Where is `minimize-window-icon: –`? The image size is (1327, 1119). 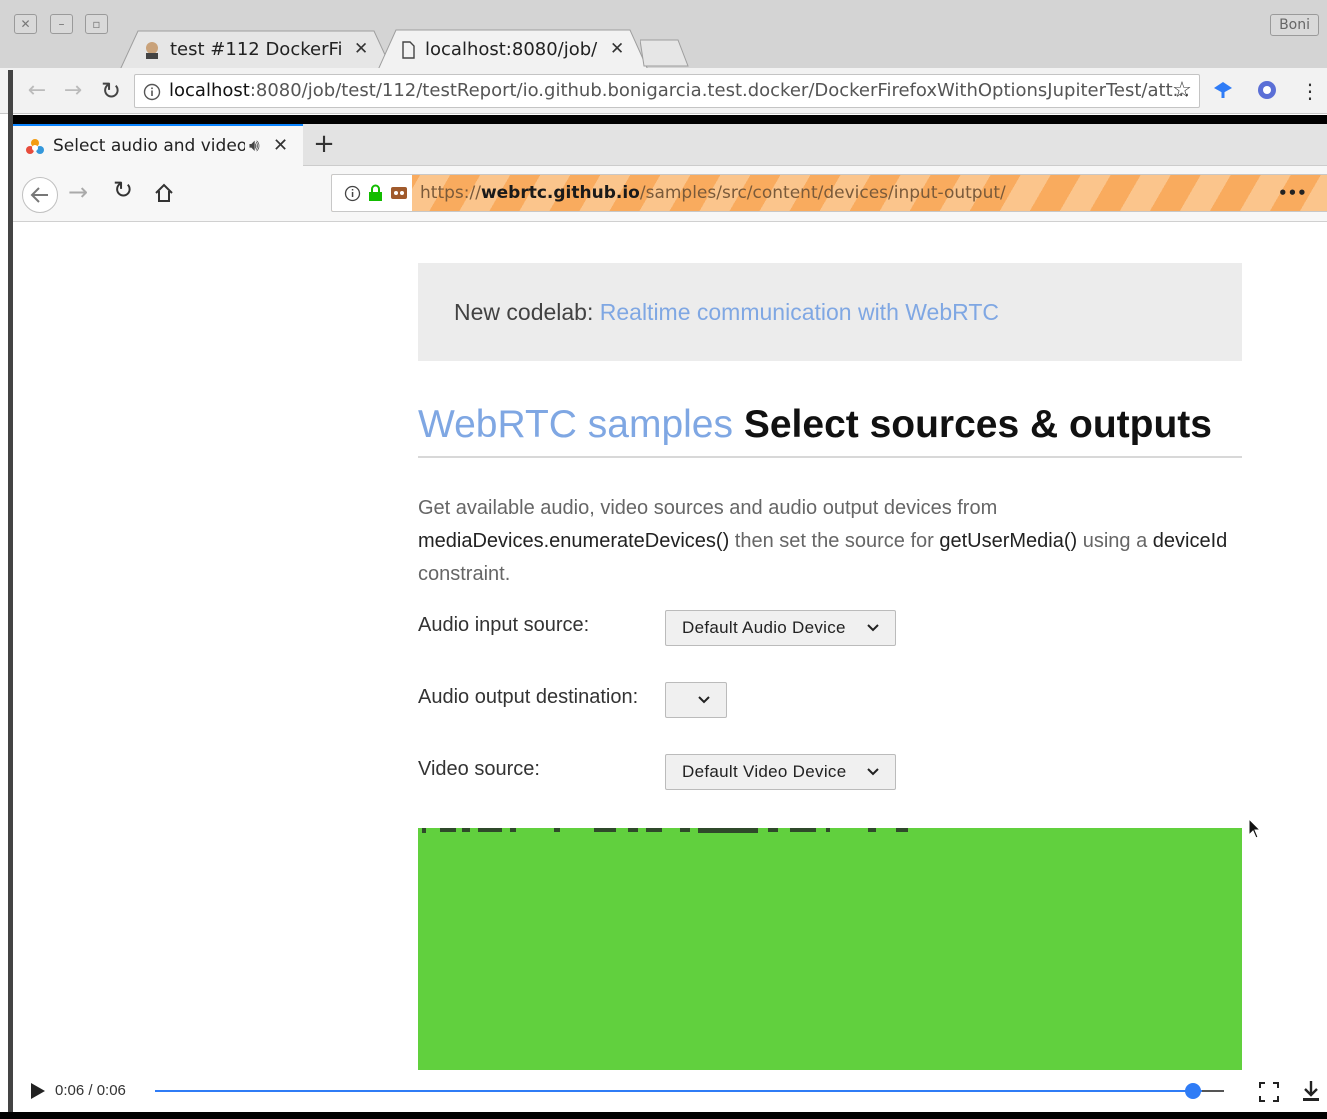
minimize-window-icon: – is located at coordinates (61, 24).